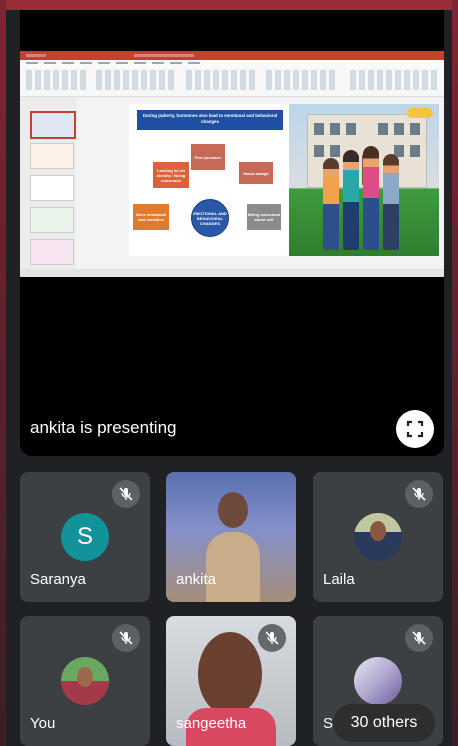  Describe the element at coordinates (210, 218) in the screenshot. I see `slide-center-circle: EMOTIONAL AND BEHAVIORAL CHANGES` at that location.